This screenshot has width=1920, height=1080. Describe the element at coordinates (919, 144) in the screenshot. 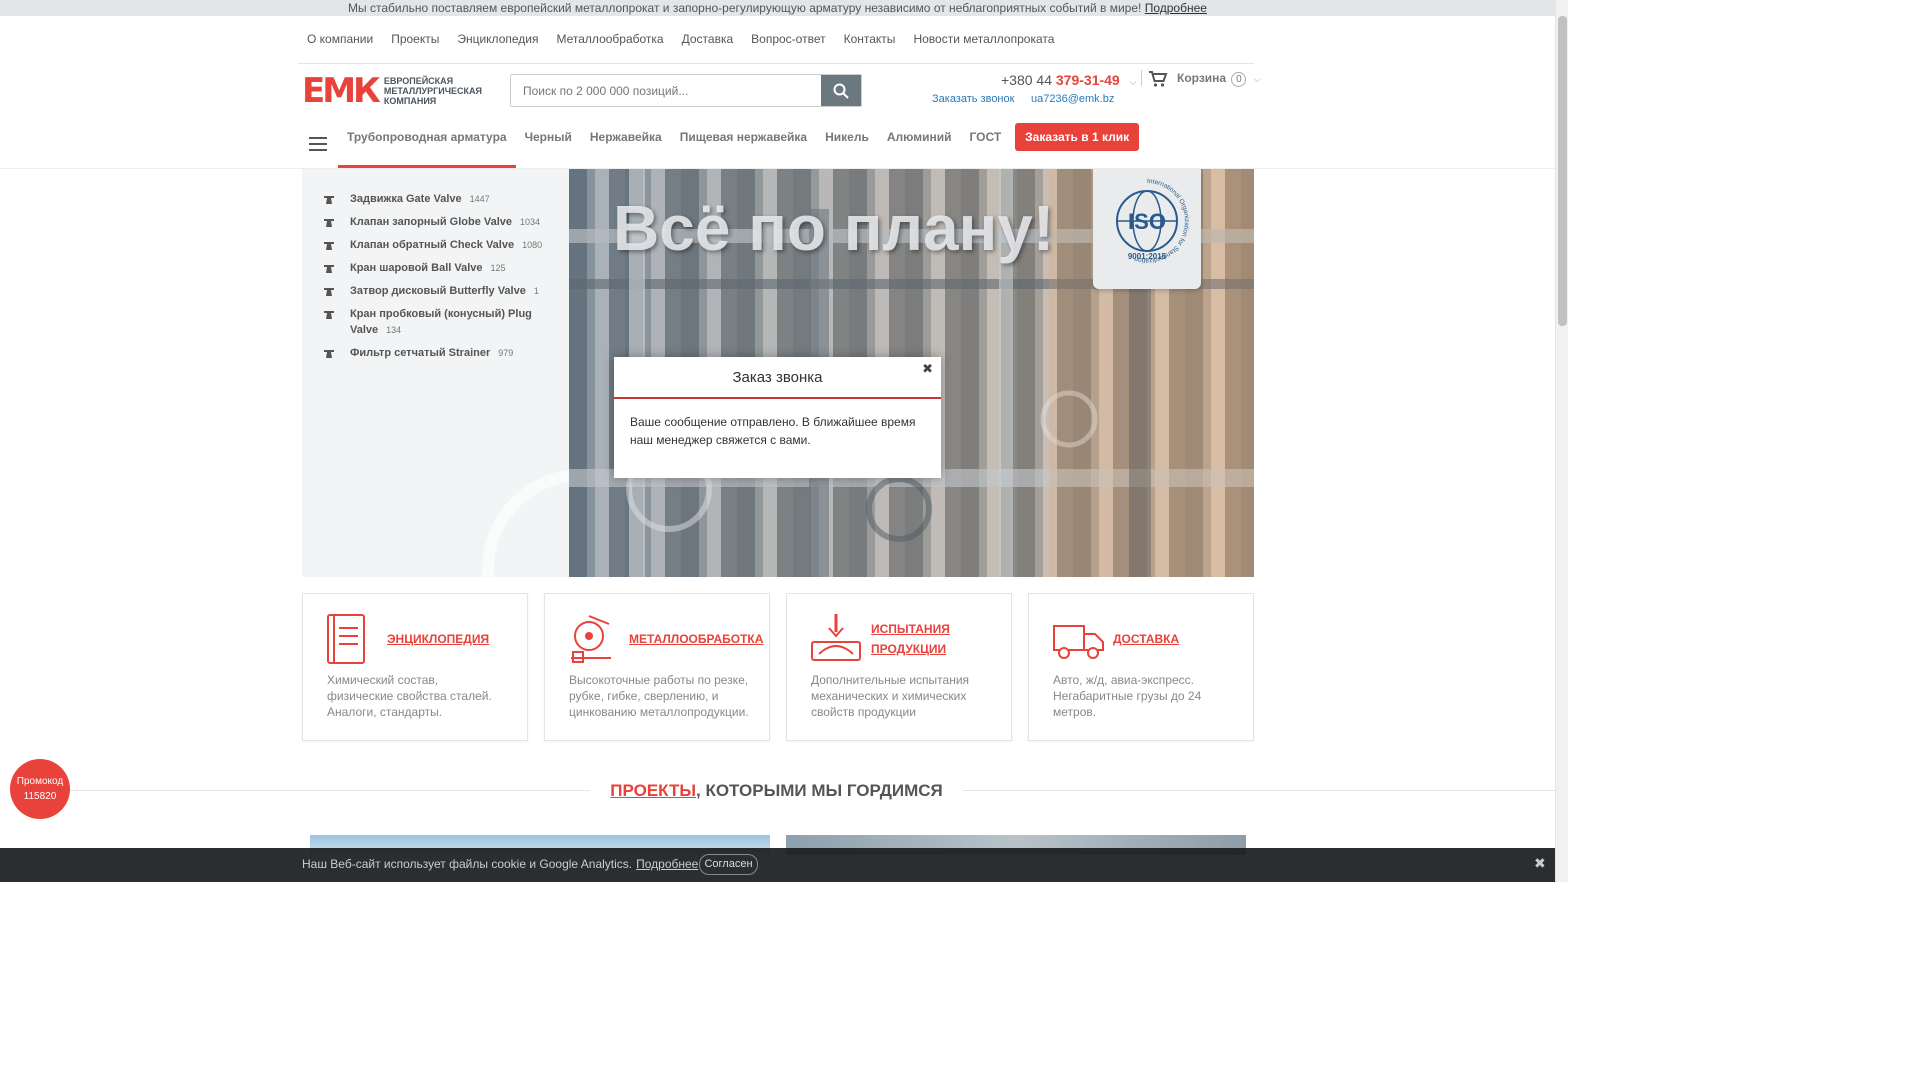

I see `catnav-aluminum: Алюминий` at that location.